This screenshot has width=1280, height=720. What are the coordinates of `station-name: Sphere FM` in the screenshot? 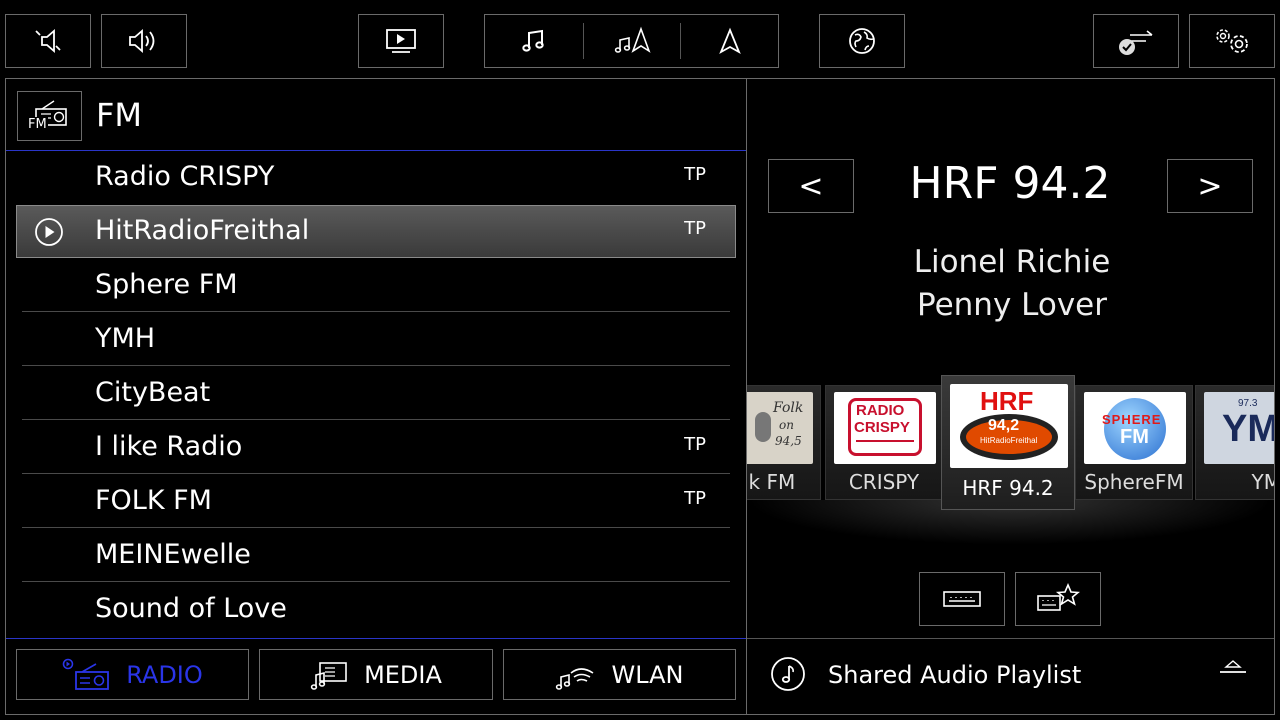 It's located at (166, 284).